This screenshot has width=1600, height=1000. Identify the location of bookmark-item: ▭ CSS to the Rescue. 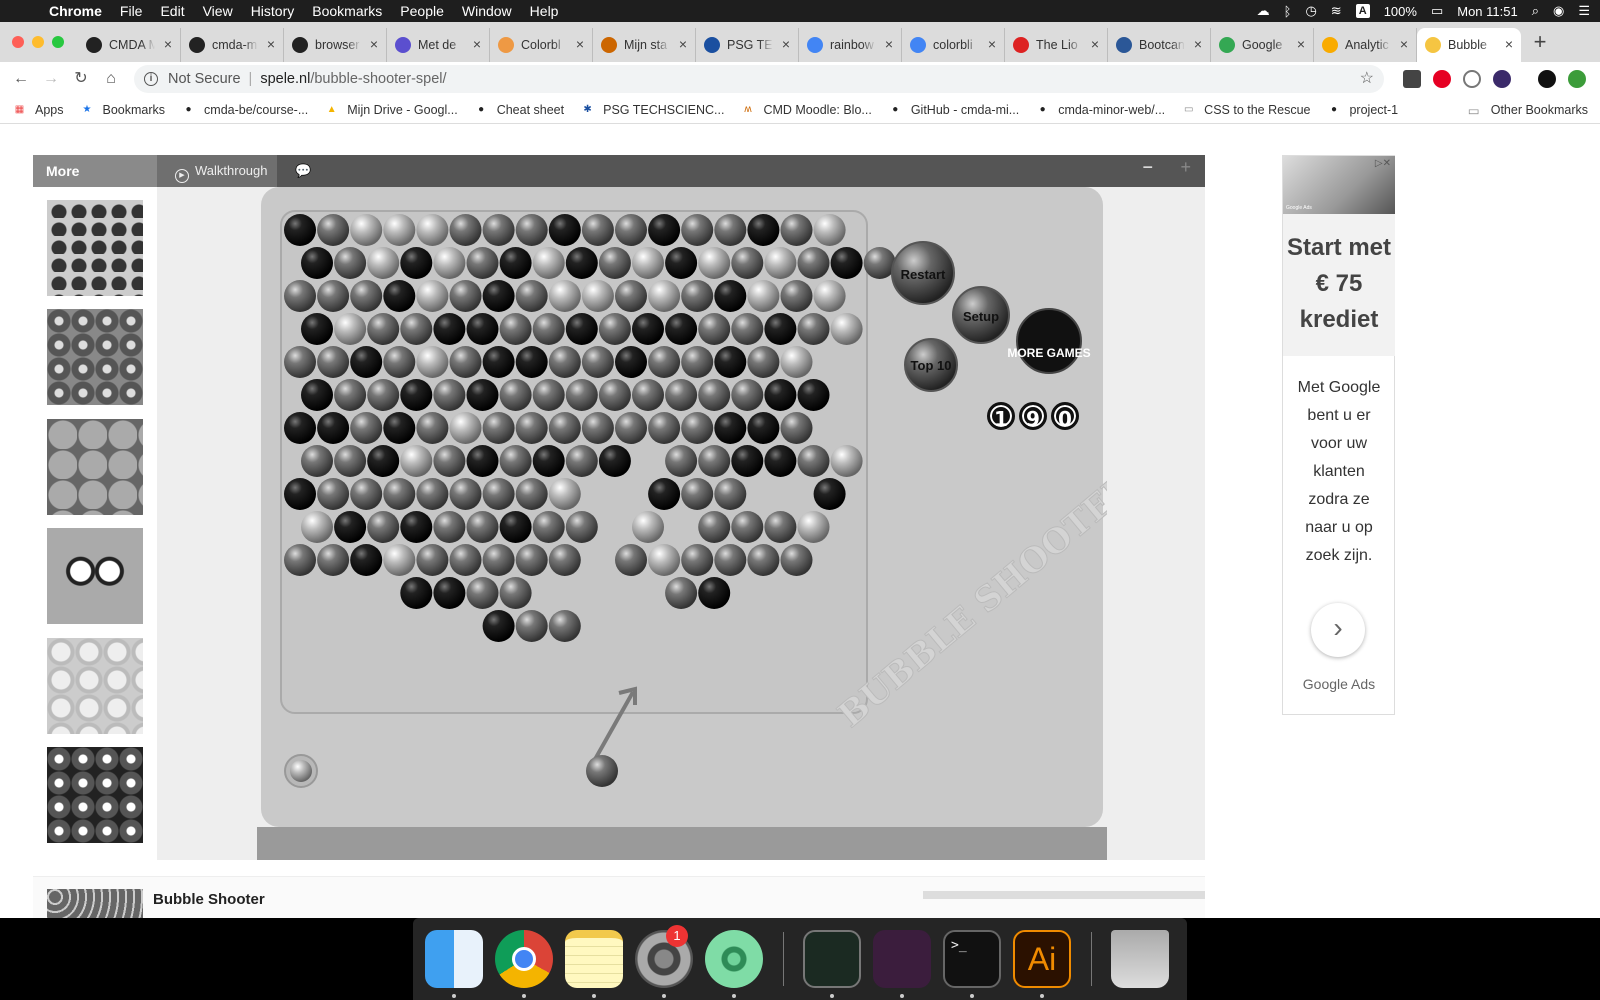
(1246, 109).